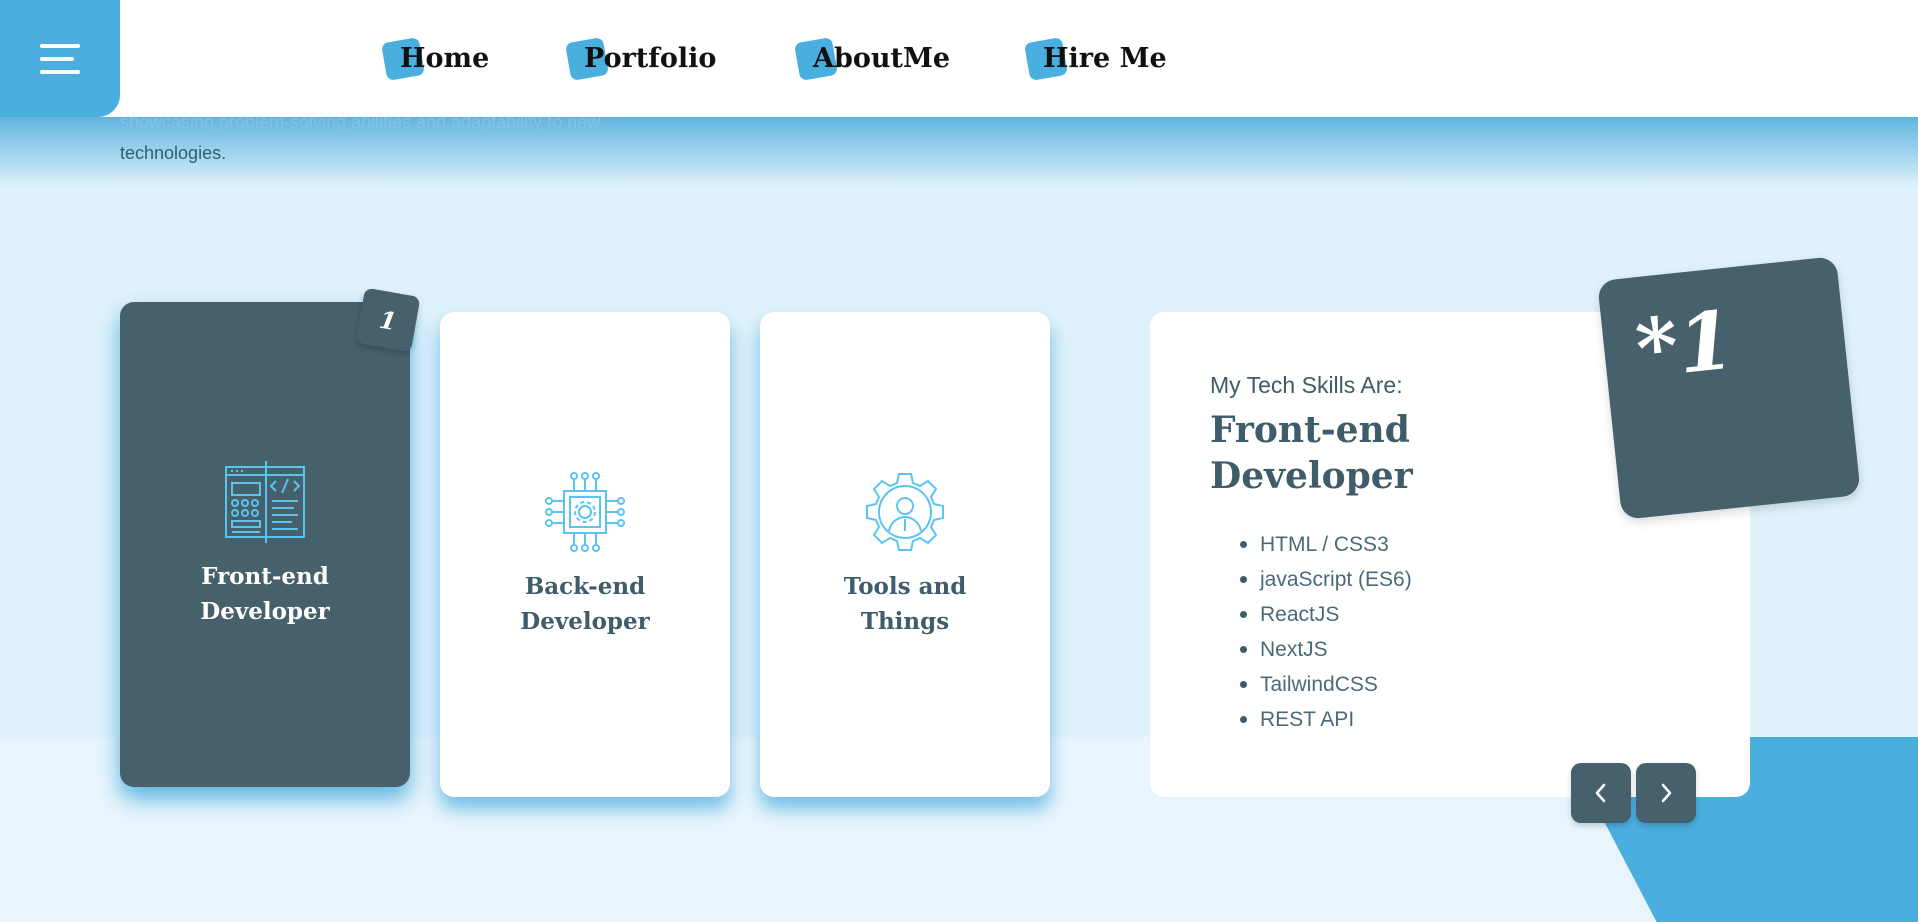  What do you see at coordinates (434, 59) in the screenshot?
I see `nav-link-home: Home` at bounding box center [434, 59].